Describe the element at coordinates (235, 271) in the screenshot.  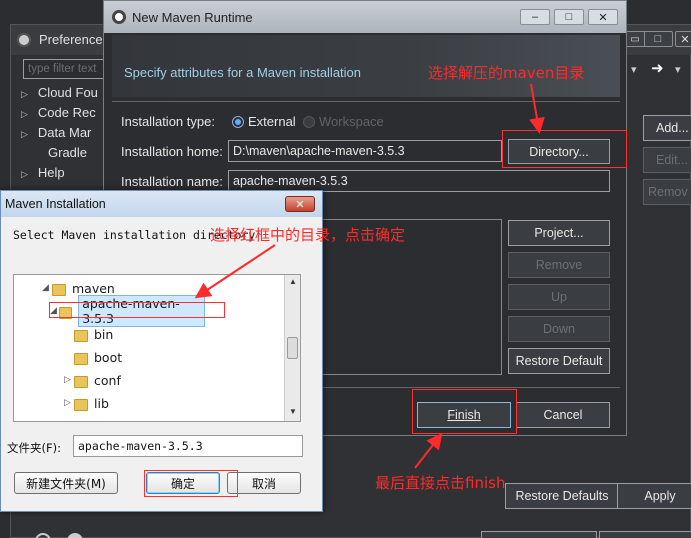
I see `arrow-to-folder` at that location.